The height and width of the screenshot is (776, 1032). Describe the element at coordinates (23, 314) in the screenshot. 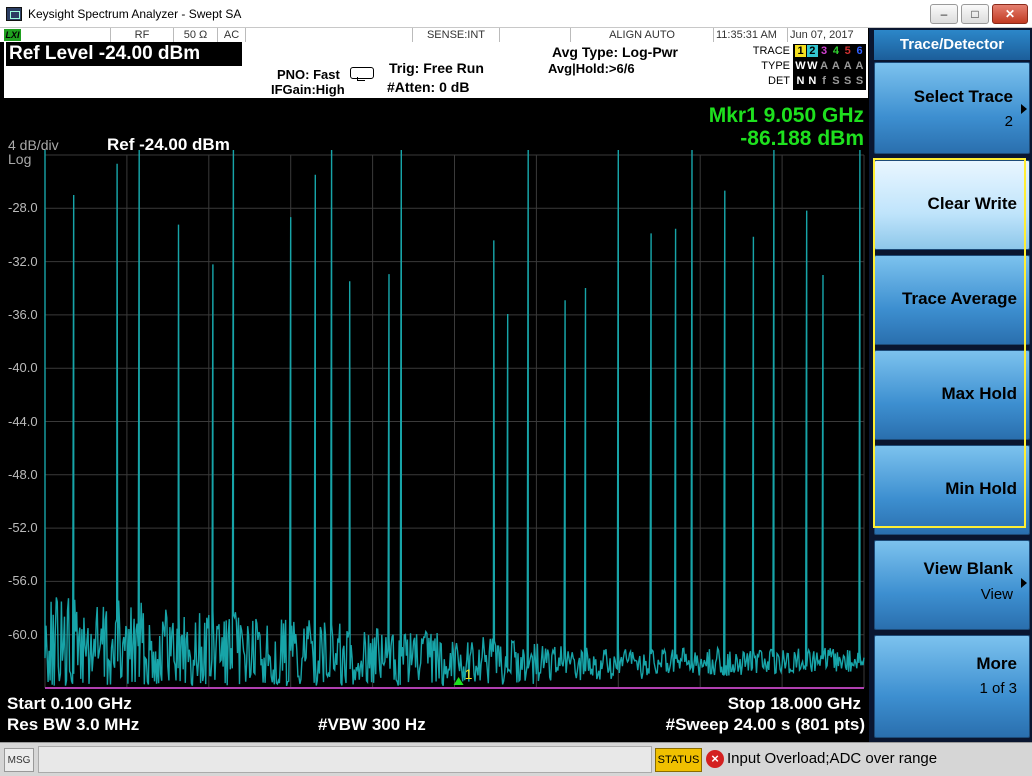

I see `y-tick-label: -36.0` at that location.